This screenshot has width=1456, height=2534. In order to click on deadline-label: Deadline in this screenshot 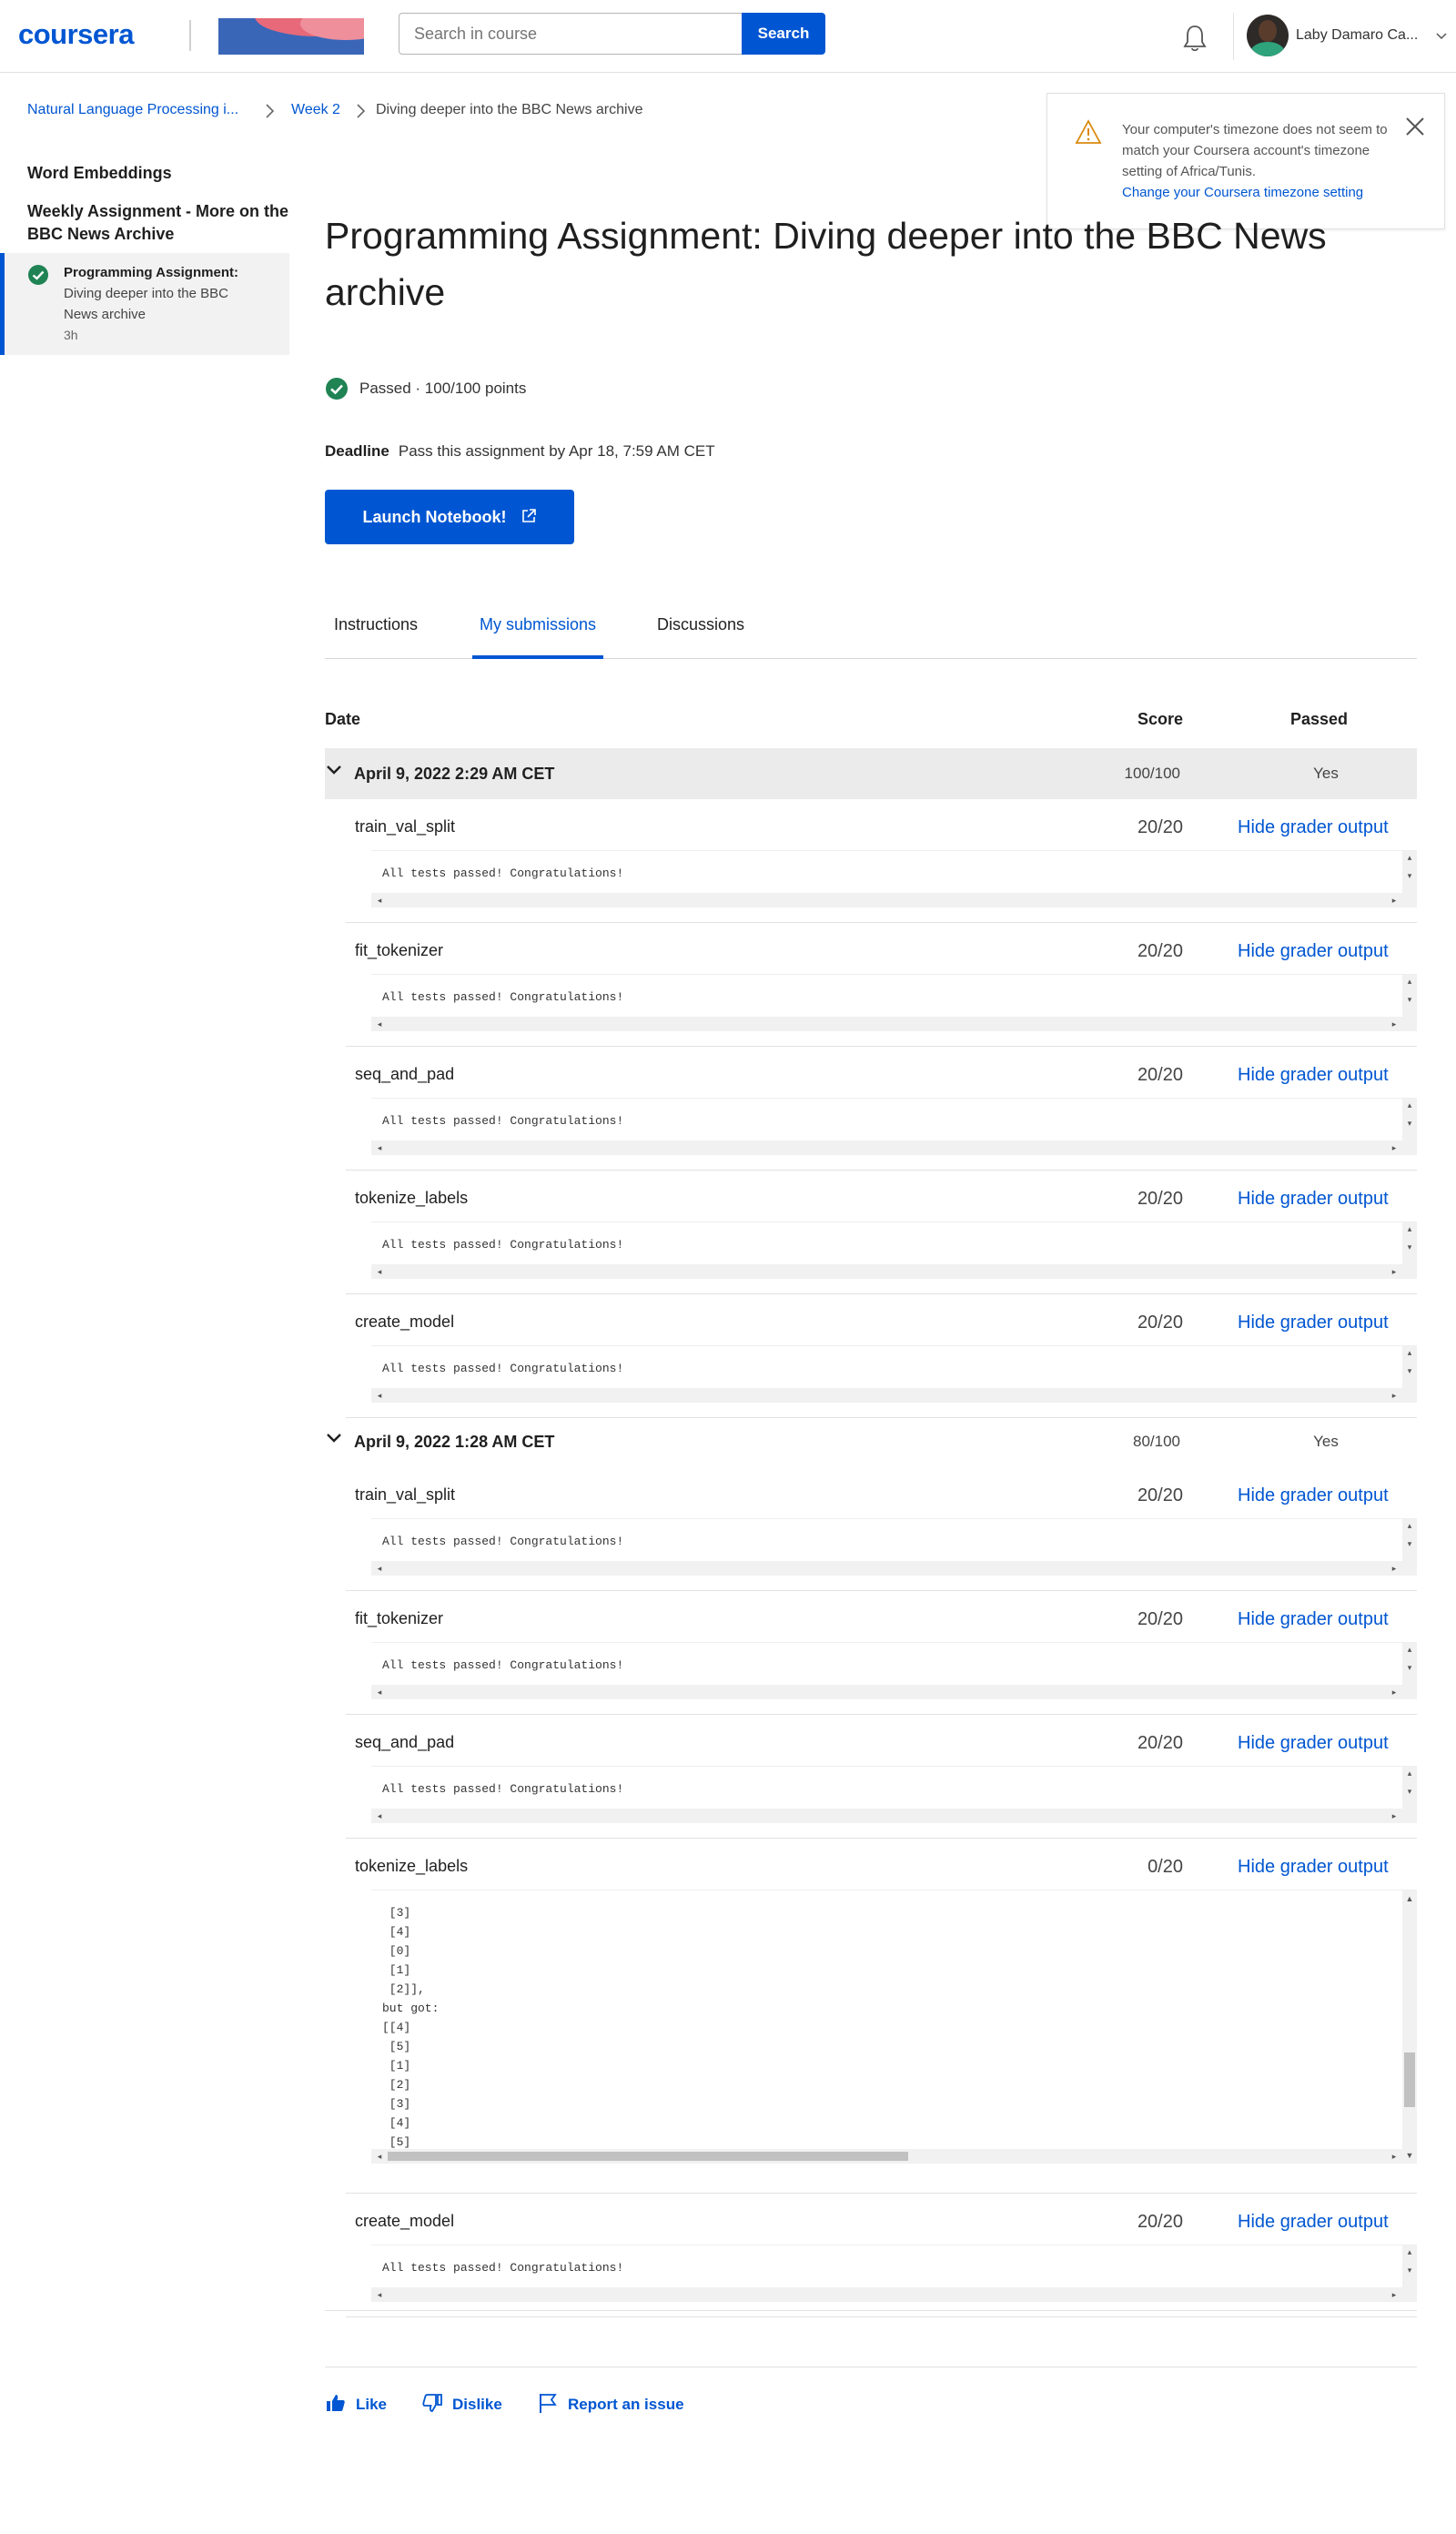, I will do `click(357, 451)`.